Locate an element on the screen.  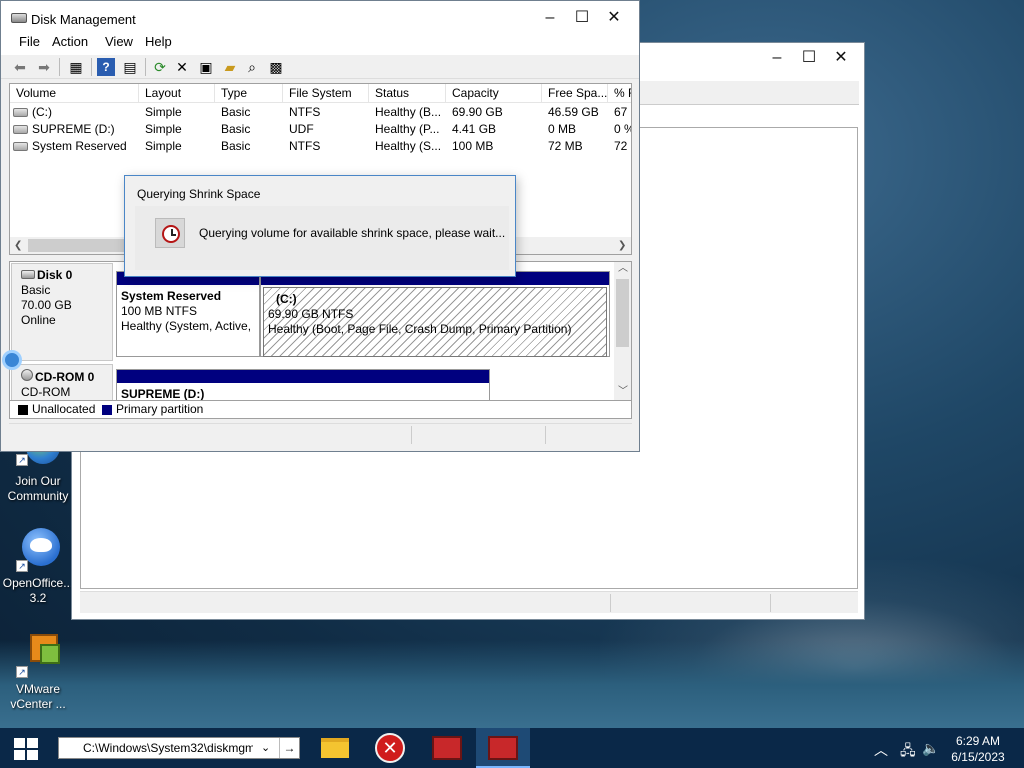
column-capacity: Capacity is located at coordinates (494, 93).